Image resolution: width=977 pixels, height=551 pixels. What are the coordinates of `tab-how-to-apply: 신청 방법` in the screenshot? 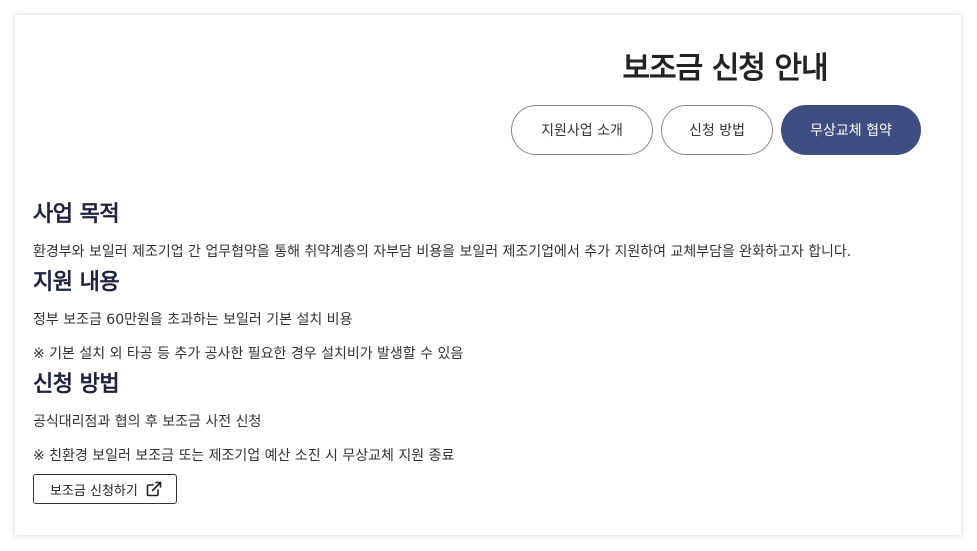 It's located at (717, 130).